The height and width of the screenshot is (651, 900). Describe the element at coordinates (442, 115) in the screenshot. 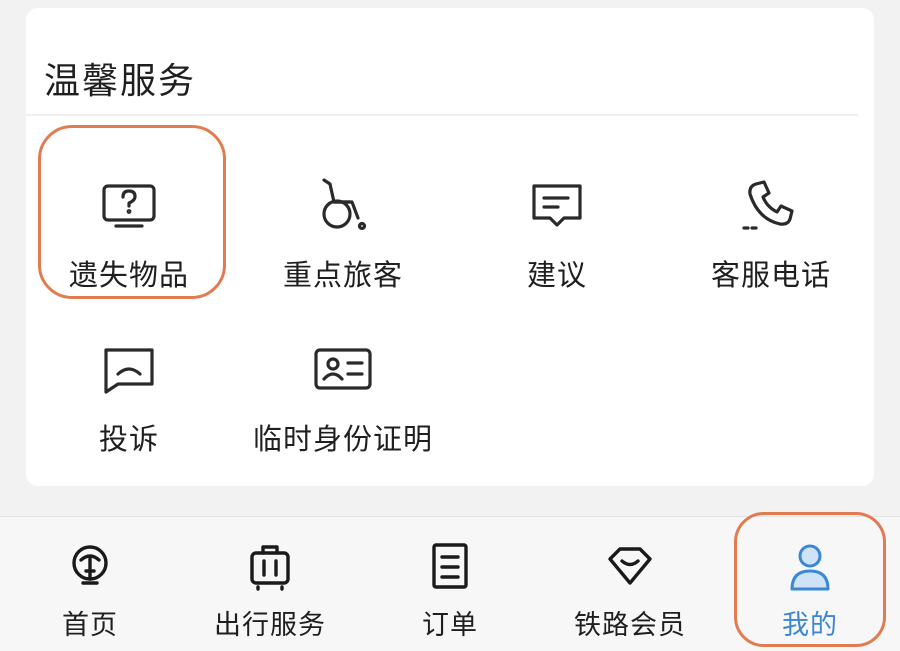

I see `title-divider` at that location.